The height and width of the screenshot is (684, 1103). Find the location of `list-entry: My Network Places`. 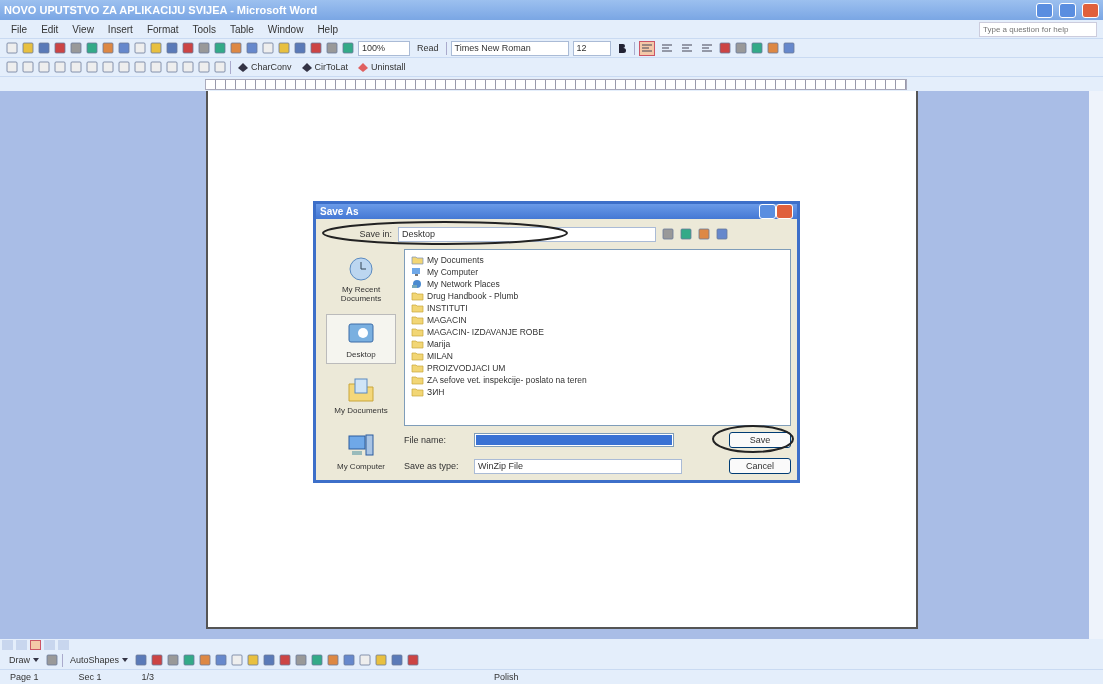

list-entry: My Network Places is located at coordinates (463, 283).